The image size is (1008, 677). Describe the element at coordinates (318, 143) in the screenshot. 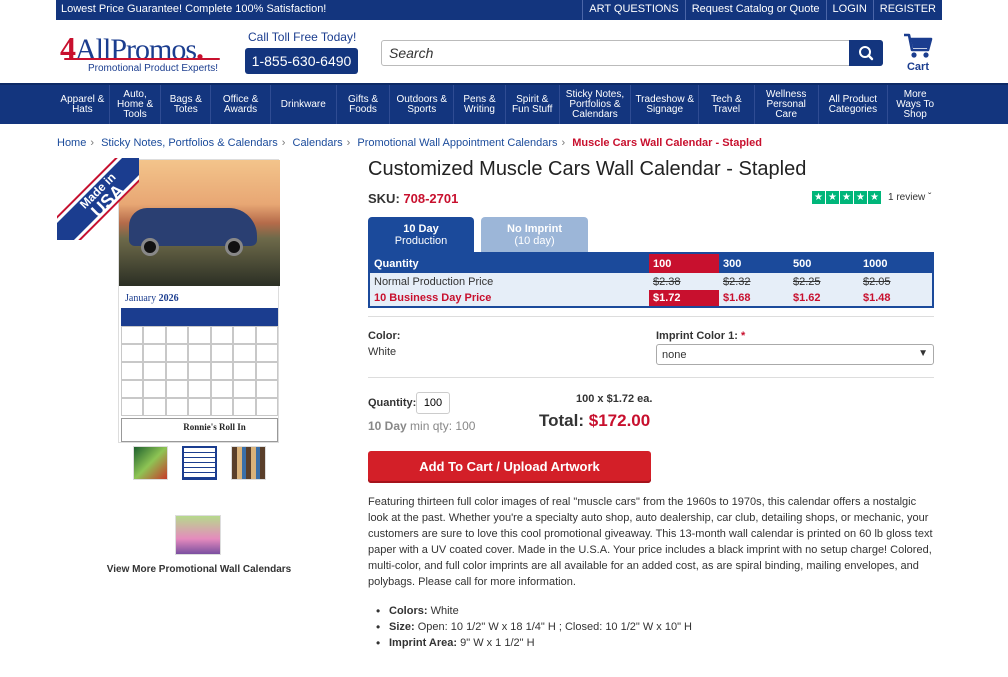

I see `breadcrumb-calendars: Calendars` at that location.